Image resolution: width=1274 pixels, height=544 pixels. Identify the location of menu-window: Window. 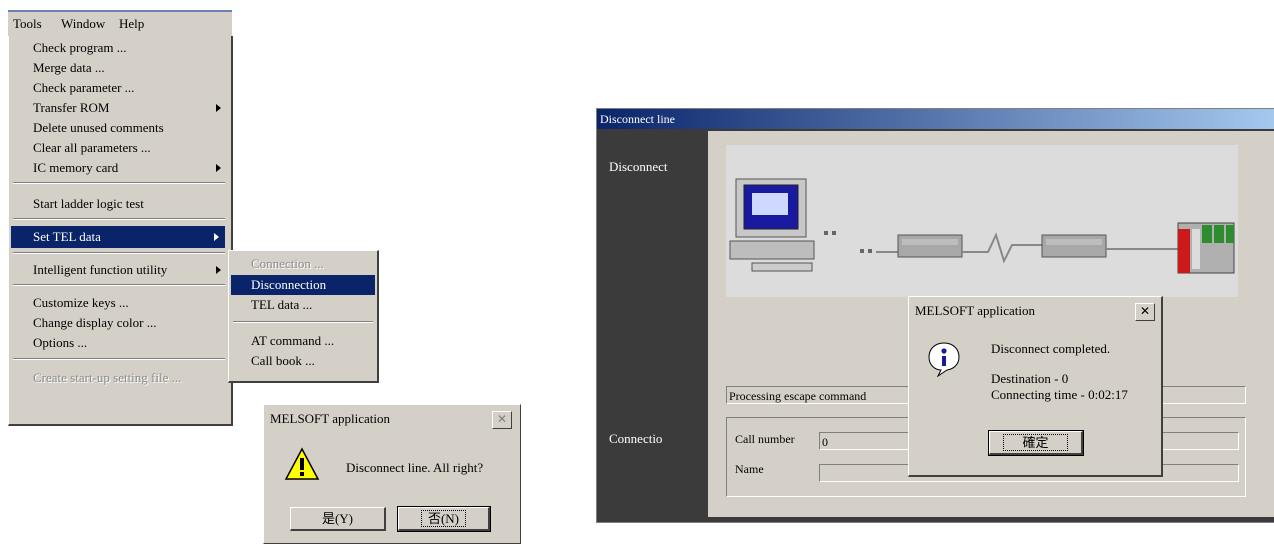
(83, 24).